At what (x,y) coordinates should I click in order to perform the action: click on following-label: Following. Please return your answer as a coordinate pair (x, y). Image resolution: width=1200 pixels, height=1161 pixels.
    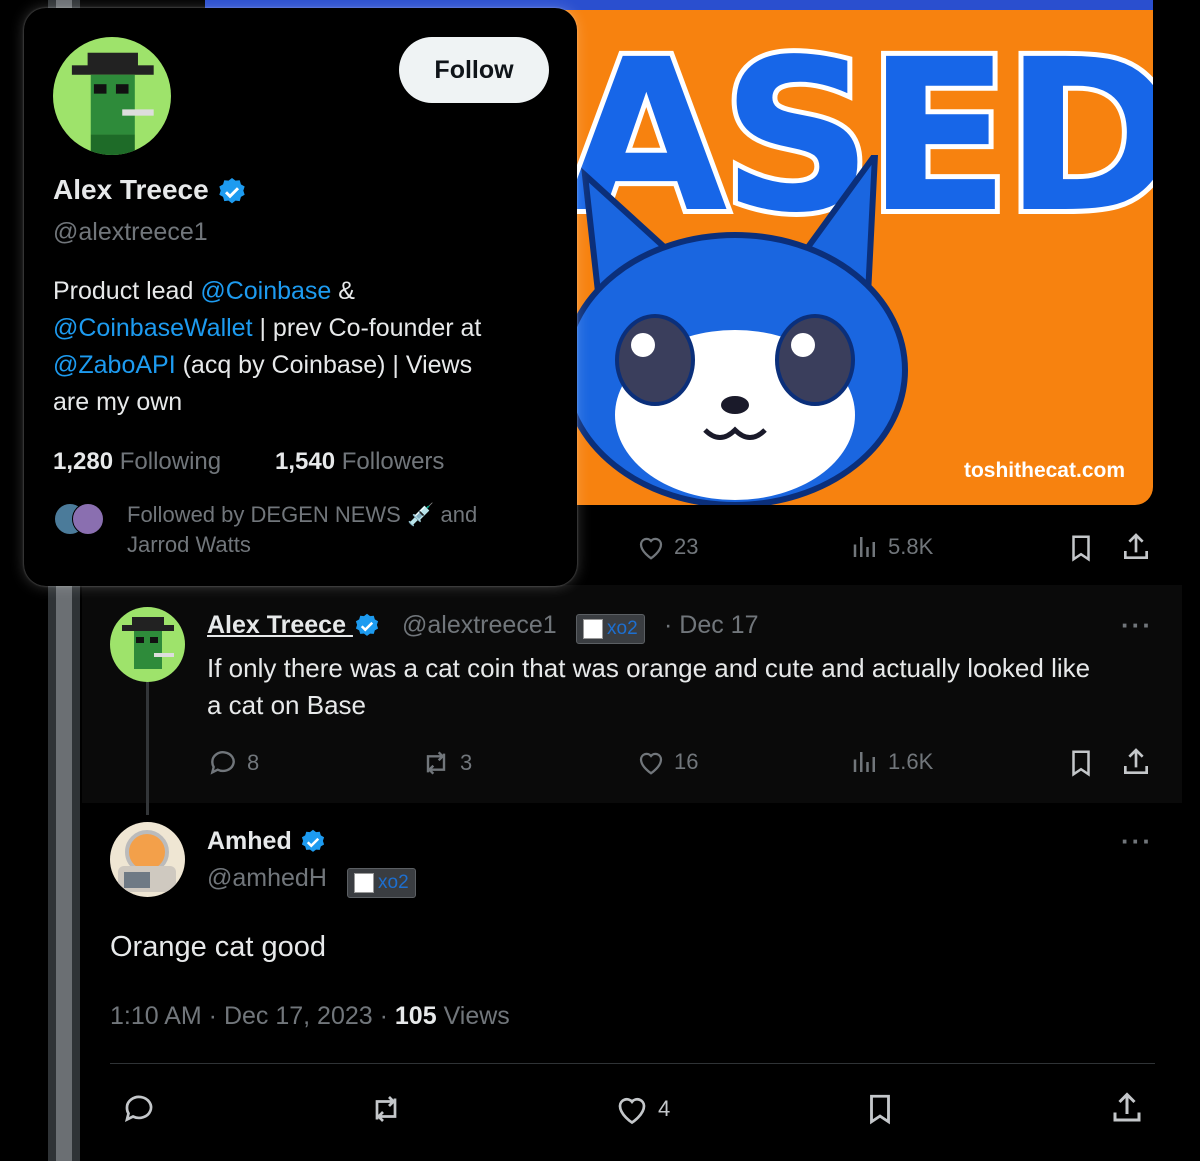
    Looking at the image, I should click on (170, 461).